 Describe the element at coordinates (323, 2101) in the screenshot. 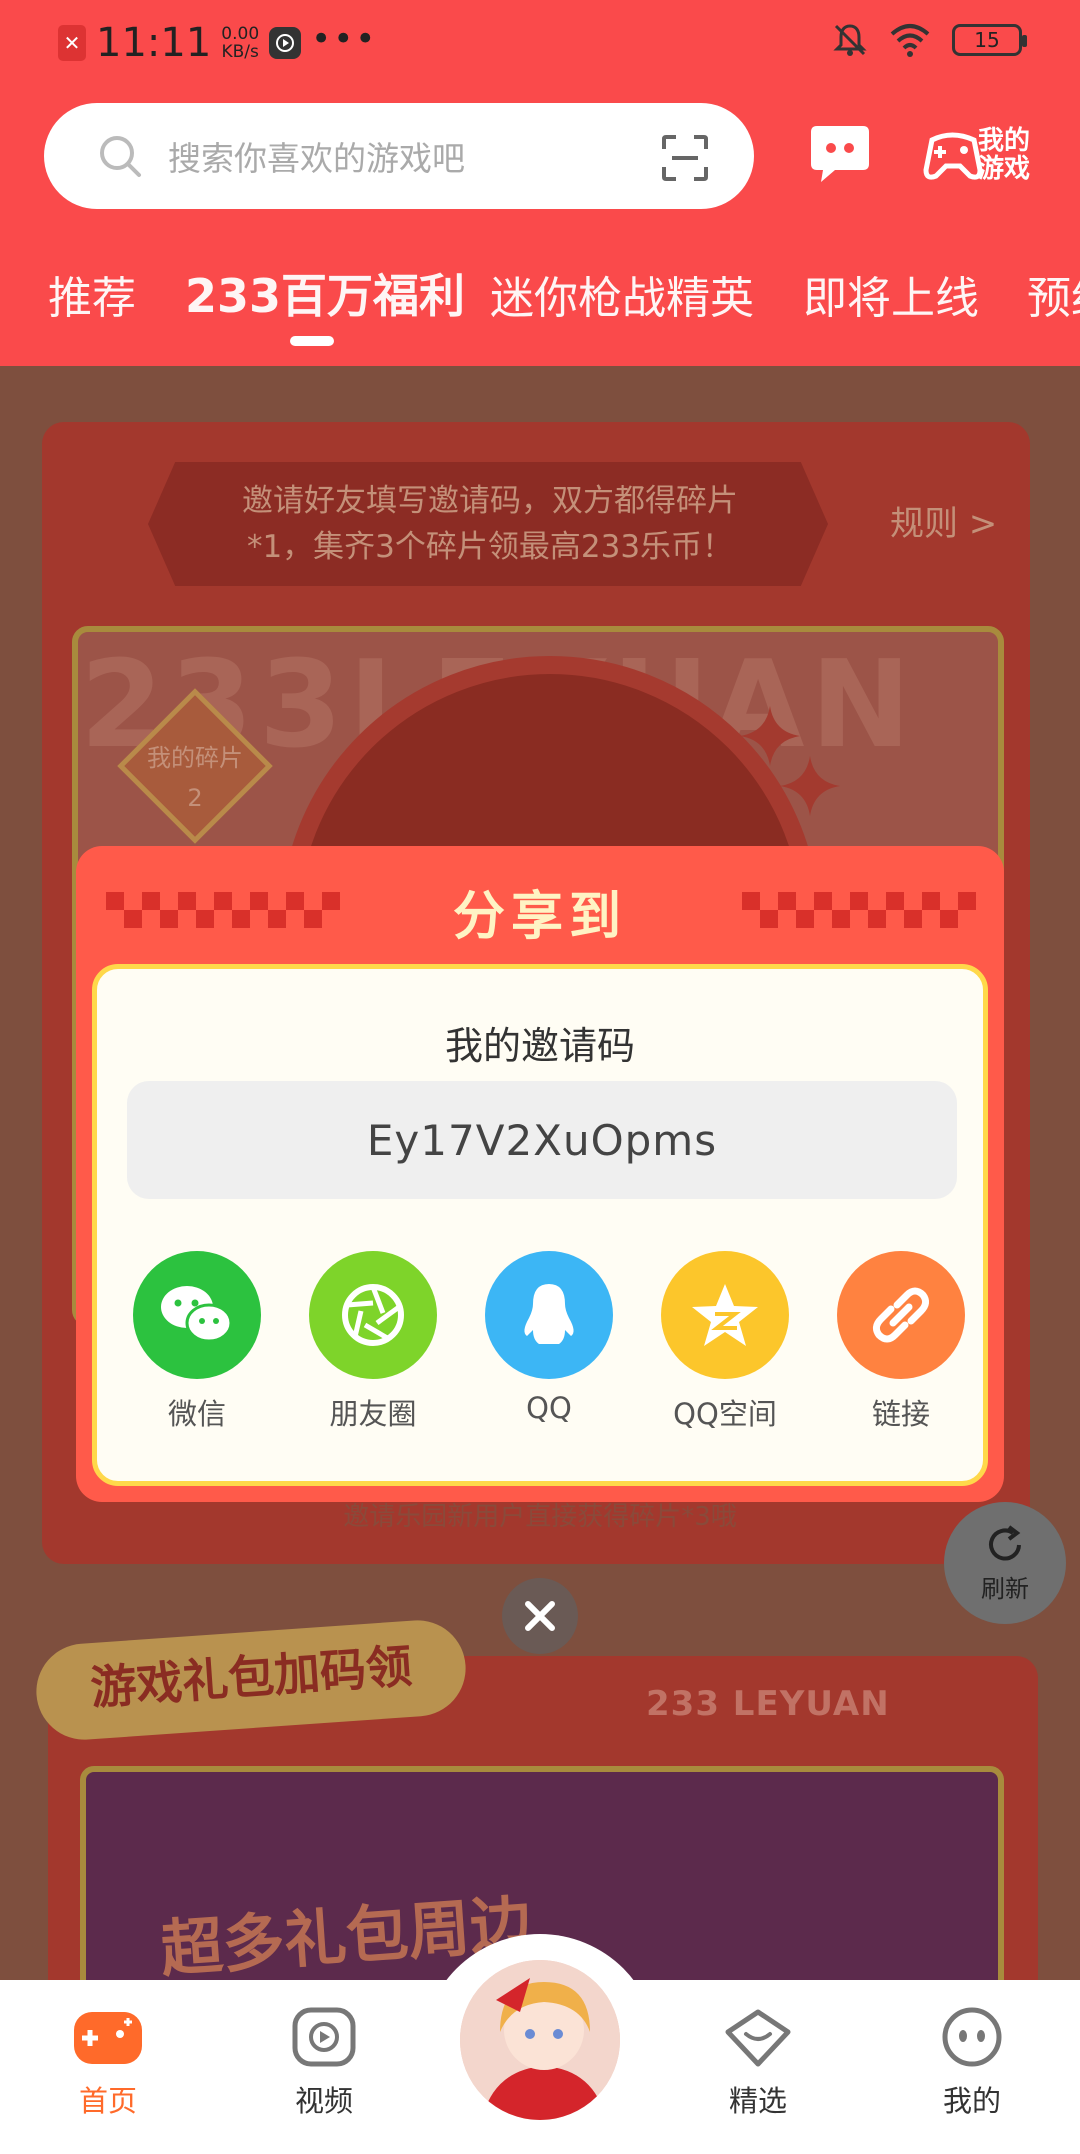

I see `nav-video-label: 视频` at that location.